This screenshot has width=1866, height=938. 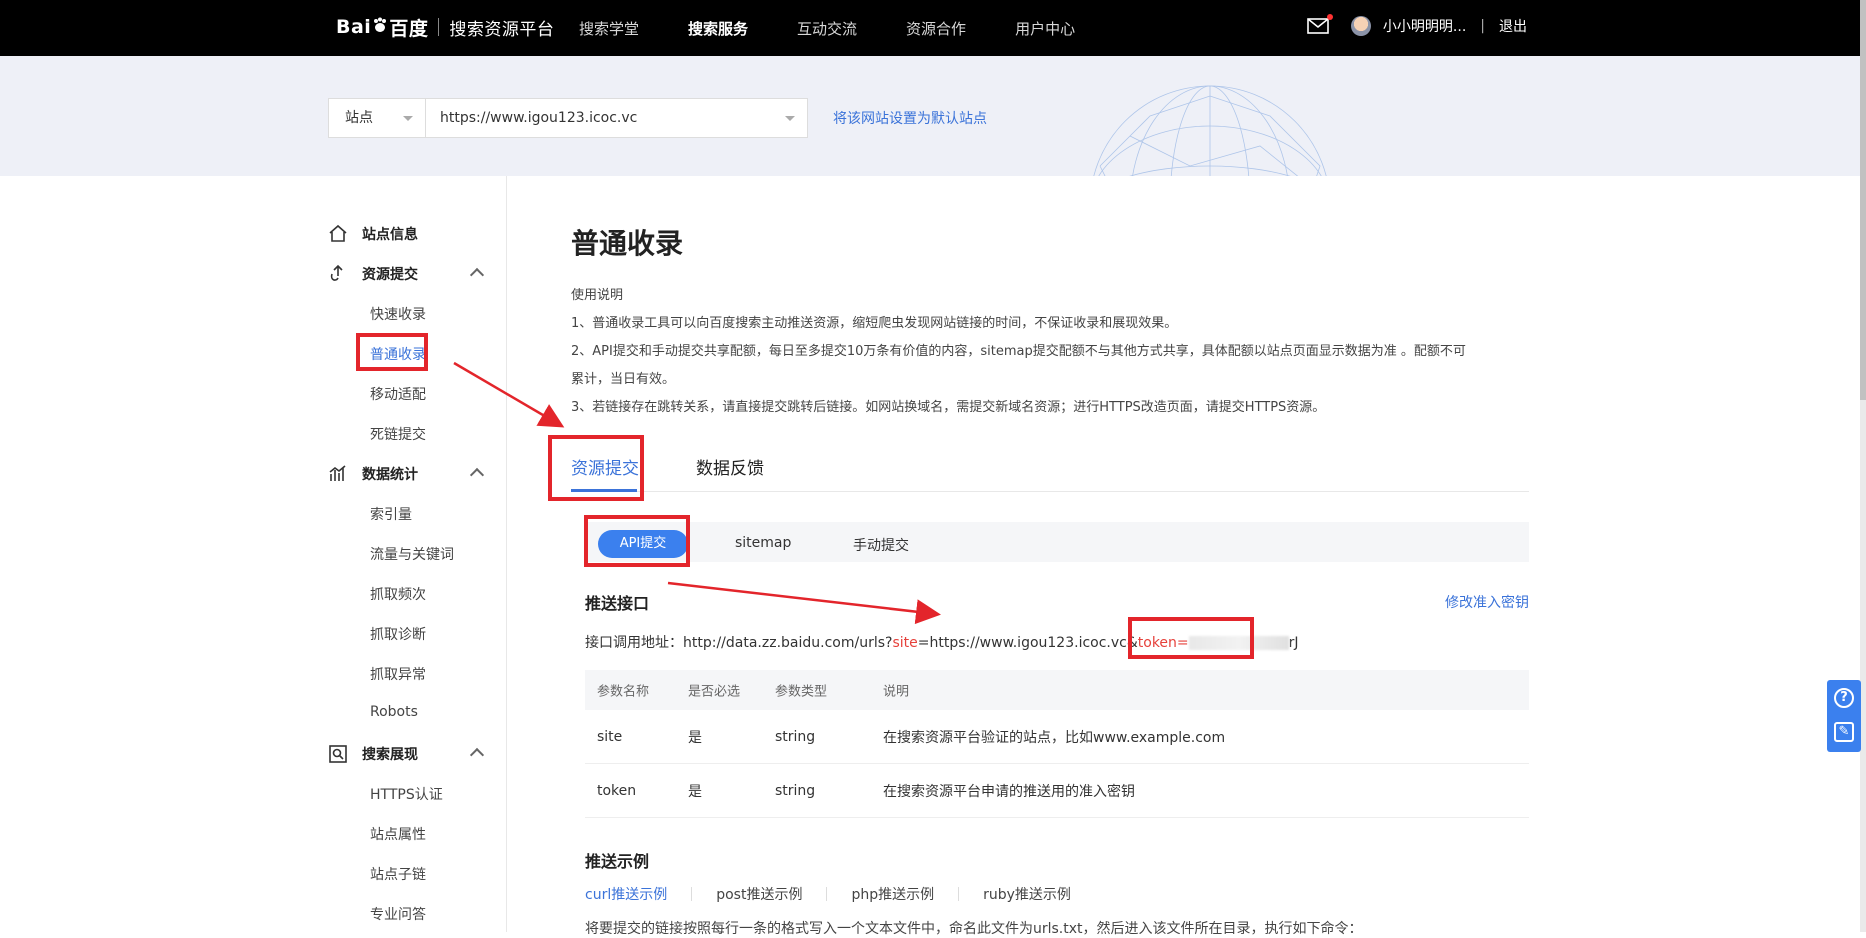 I want to click on api-token-key: token, so click(x=1157, y=643).